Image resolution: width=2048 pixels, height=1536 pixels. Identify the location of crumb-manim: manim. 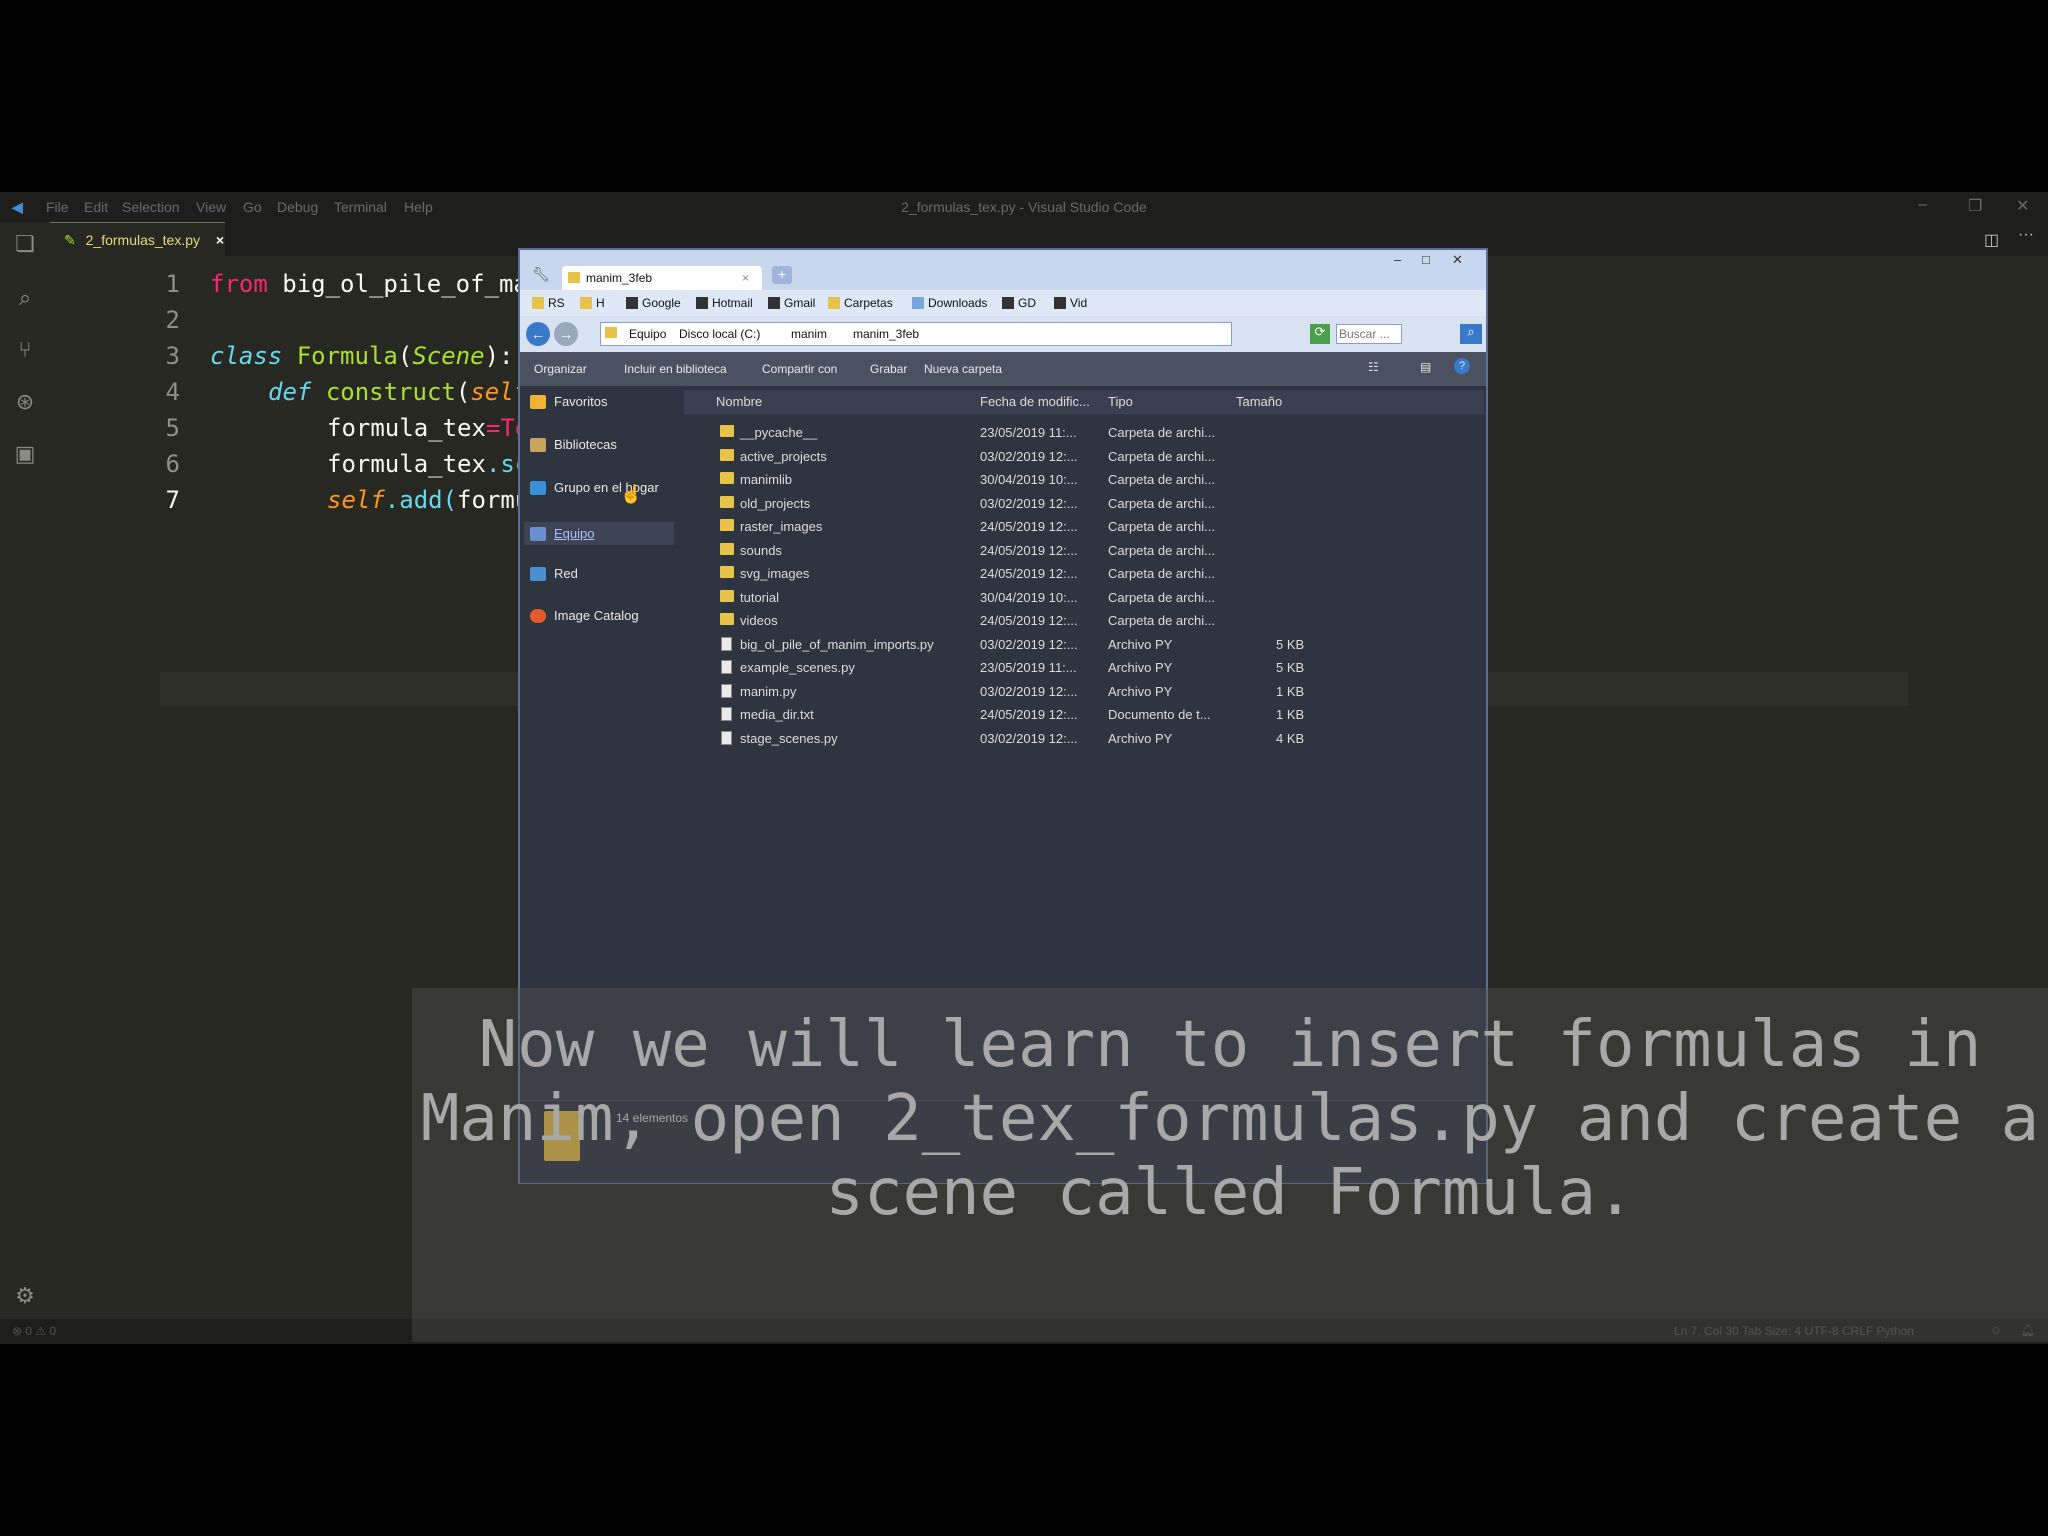
(809, 334).